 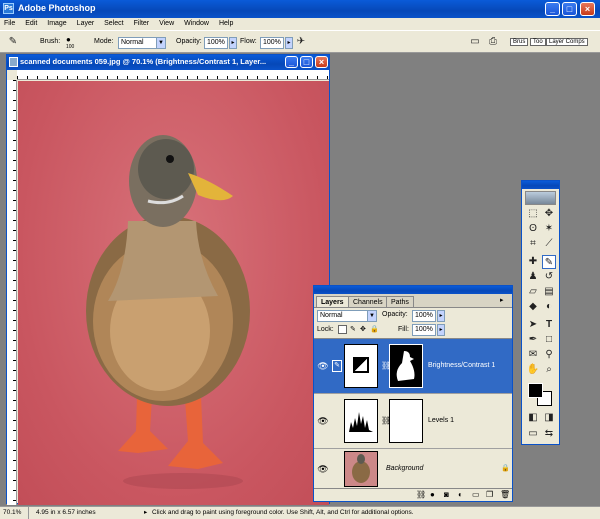 What do you see at coordinates (321, 62) in the screenshot?
I see `doc-close-button: ×` at bounding box center [321, 62].